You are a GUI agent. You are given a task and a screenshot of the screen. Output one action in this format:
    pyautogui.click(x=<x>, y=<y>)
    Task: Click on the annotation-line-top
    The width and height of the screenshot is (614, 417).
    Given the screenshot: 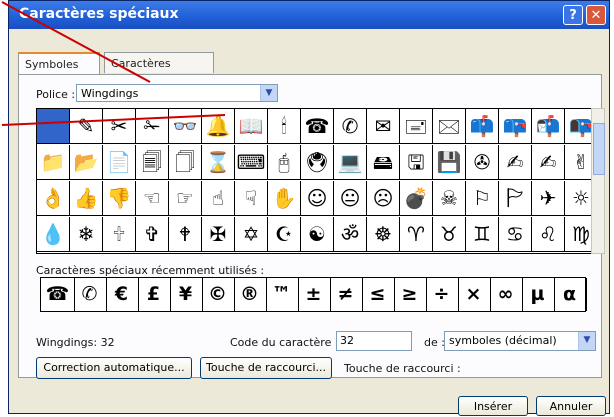 What is the action you would take?
    pyautogui.click(x=76, y=42)
    